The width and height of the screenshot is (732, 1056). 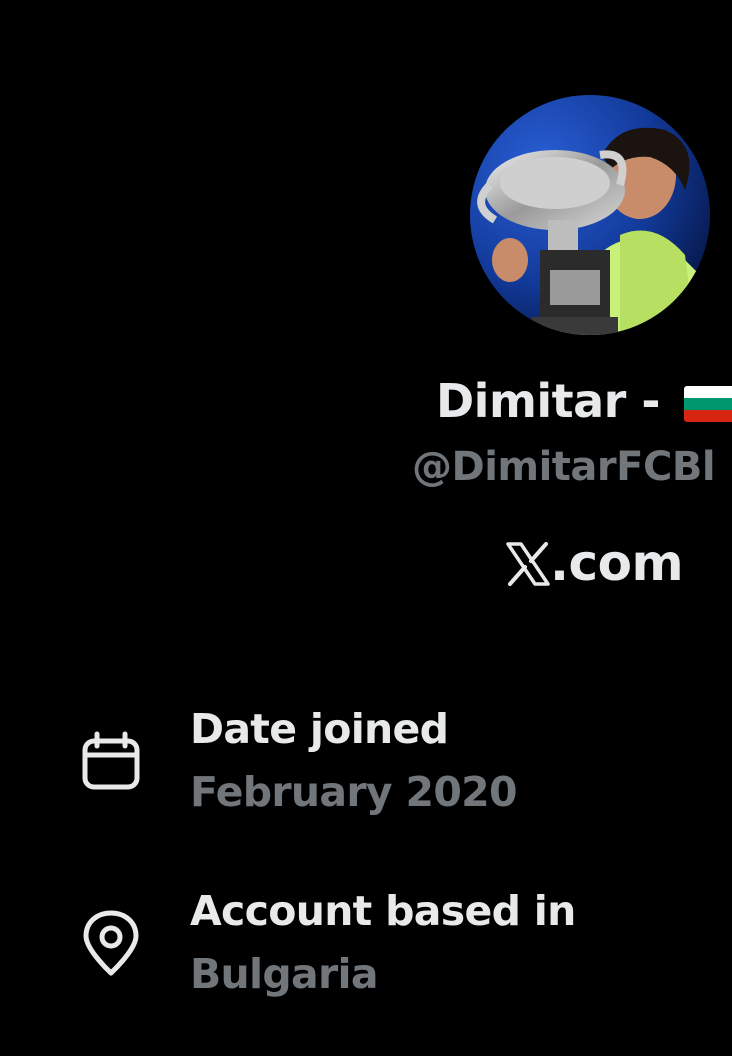 What do you see at coordinates (617, 563) in the screenshot?
I see `profile-website-link: .com` at bounding box center [617, 563].